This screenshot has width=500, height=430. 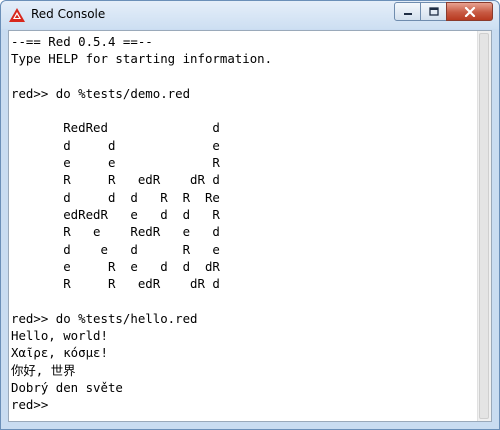 I want to click on console-line: Dobrý den světe, so click(x=67, y=387).